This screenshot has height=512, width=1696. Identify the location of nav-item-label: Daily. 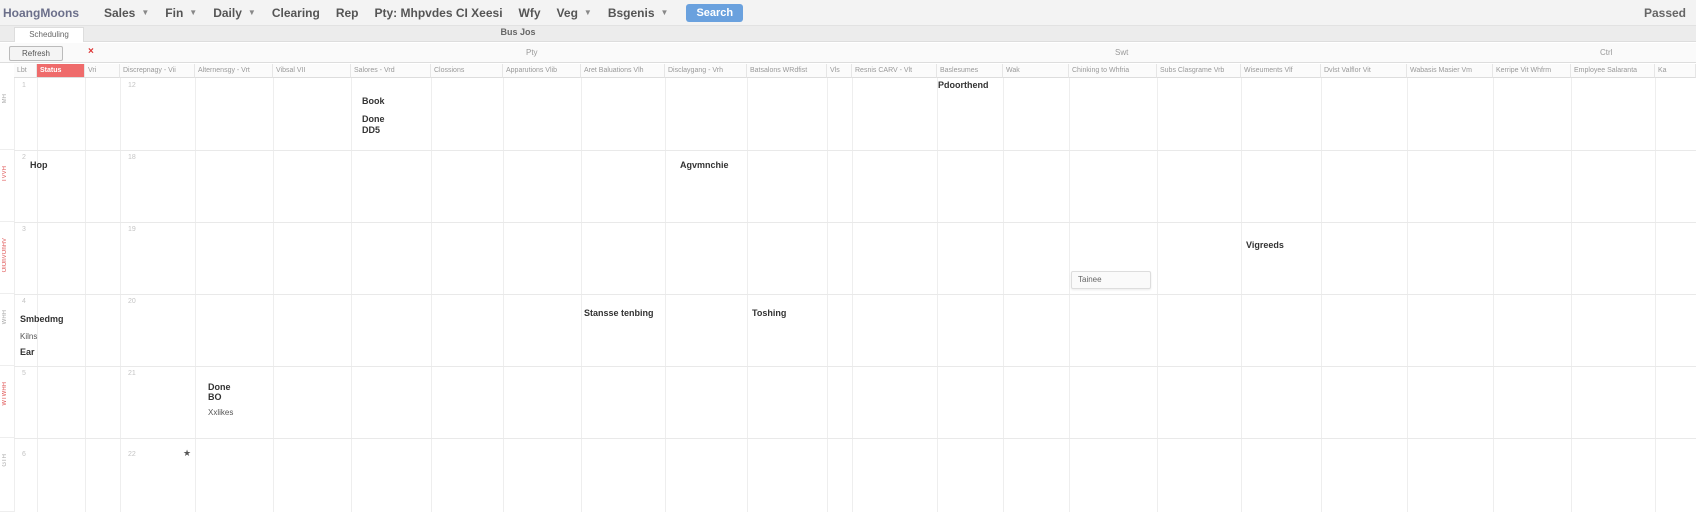
(227, 12).